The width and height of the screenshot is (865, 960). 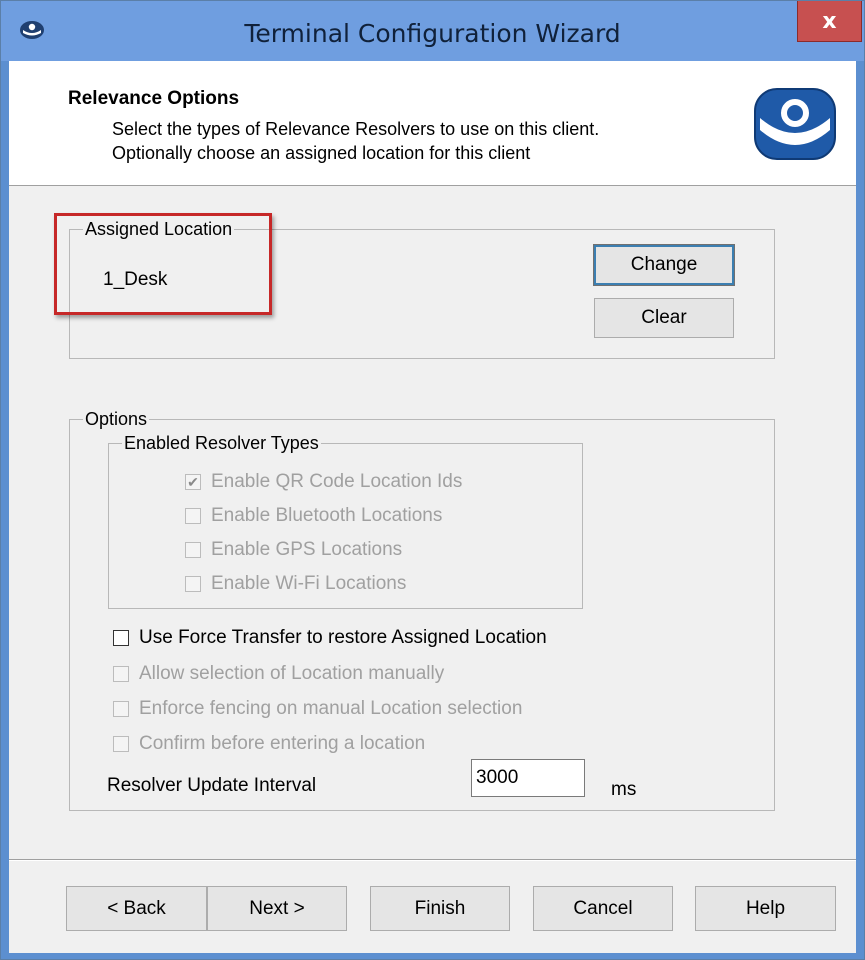 I want to click on close-button: x, so click(x=829, y=21).